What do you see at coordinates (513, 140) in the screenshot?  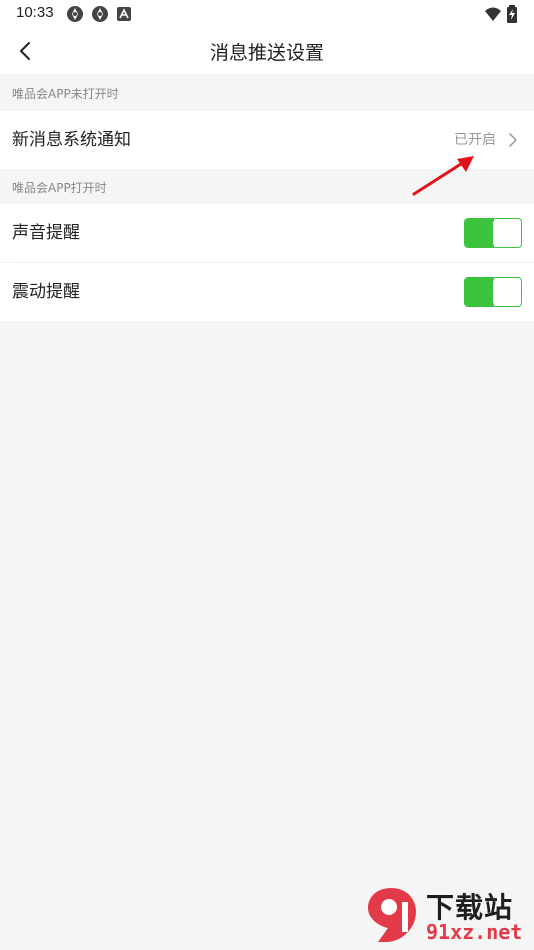 I see `chevron-right-icon` at bounding box center [513, 140].